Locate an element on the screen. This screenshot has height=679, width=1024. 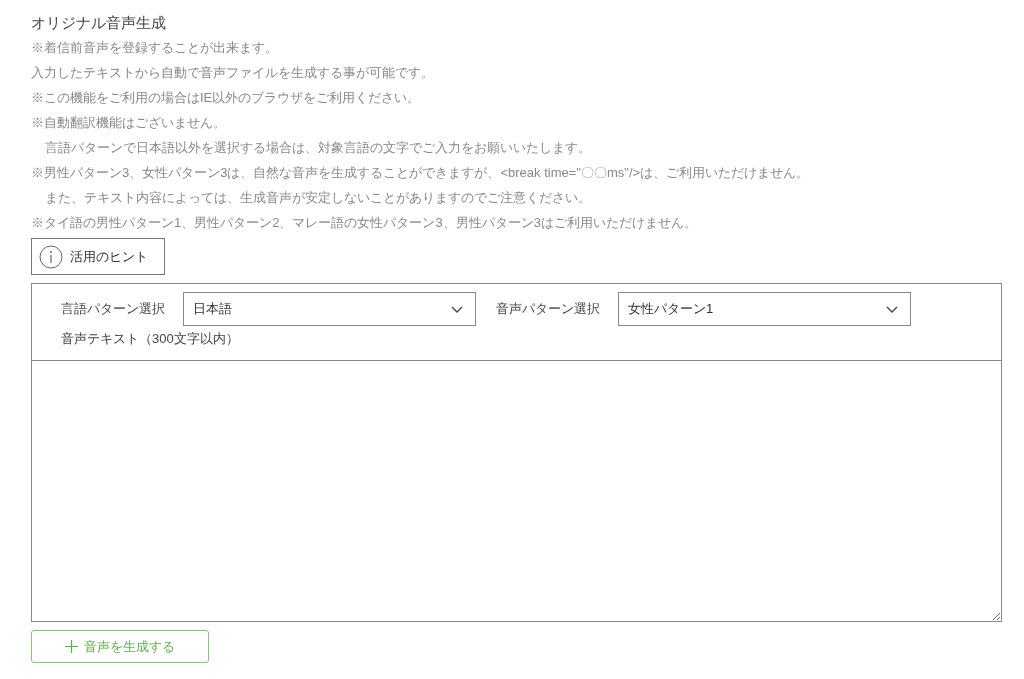
dropdown: 日本語 is located at coordinates (329, 309).